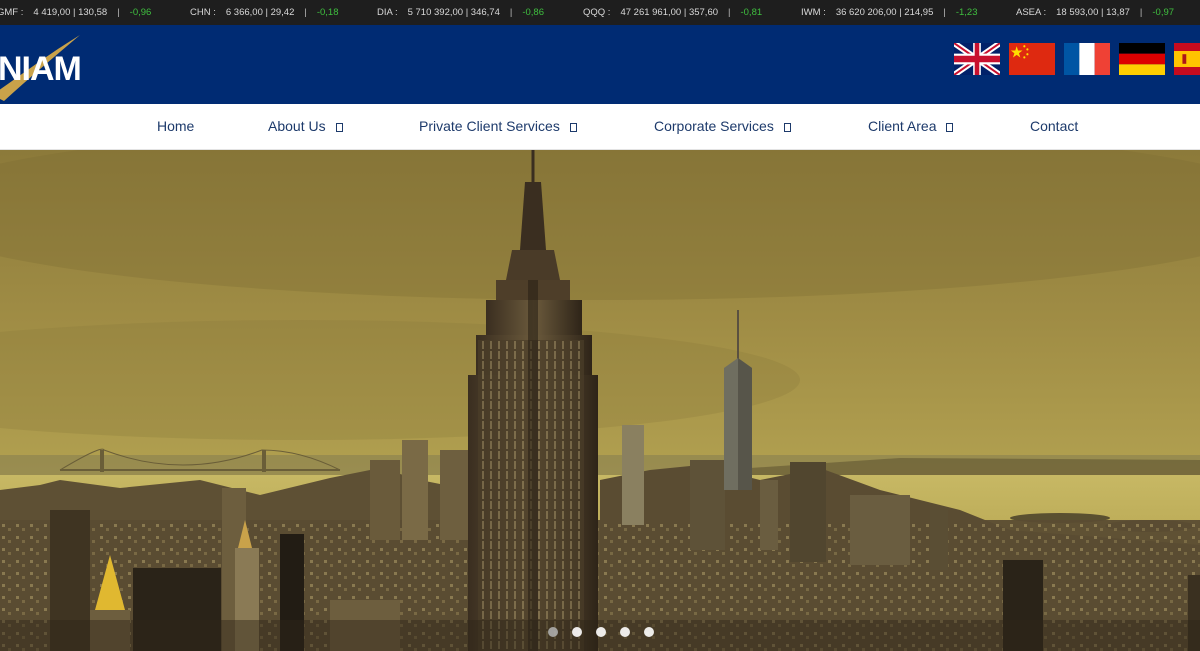  Describe the element at coordinates (1032, 59) in the screenshot. I see `chinese-flag-icon` at that location.